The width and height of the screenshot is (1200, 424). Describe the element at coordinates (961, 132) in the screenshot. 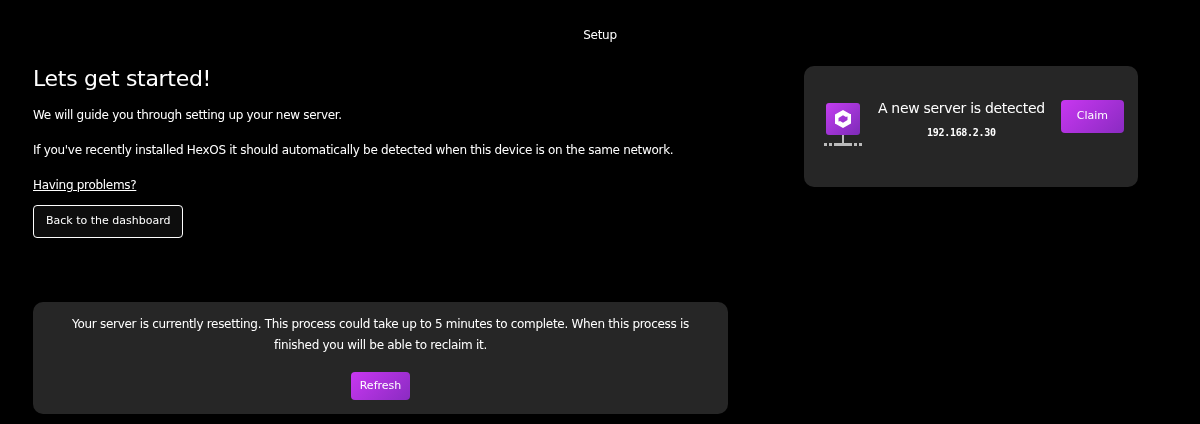

I see `ip-address: 192.168.2.30` at that location.